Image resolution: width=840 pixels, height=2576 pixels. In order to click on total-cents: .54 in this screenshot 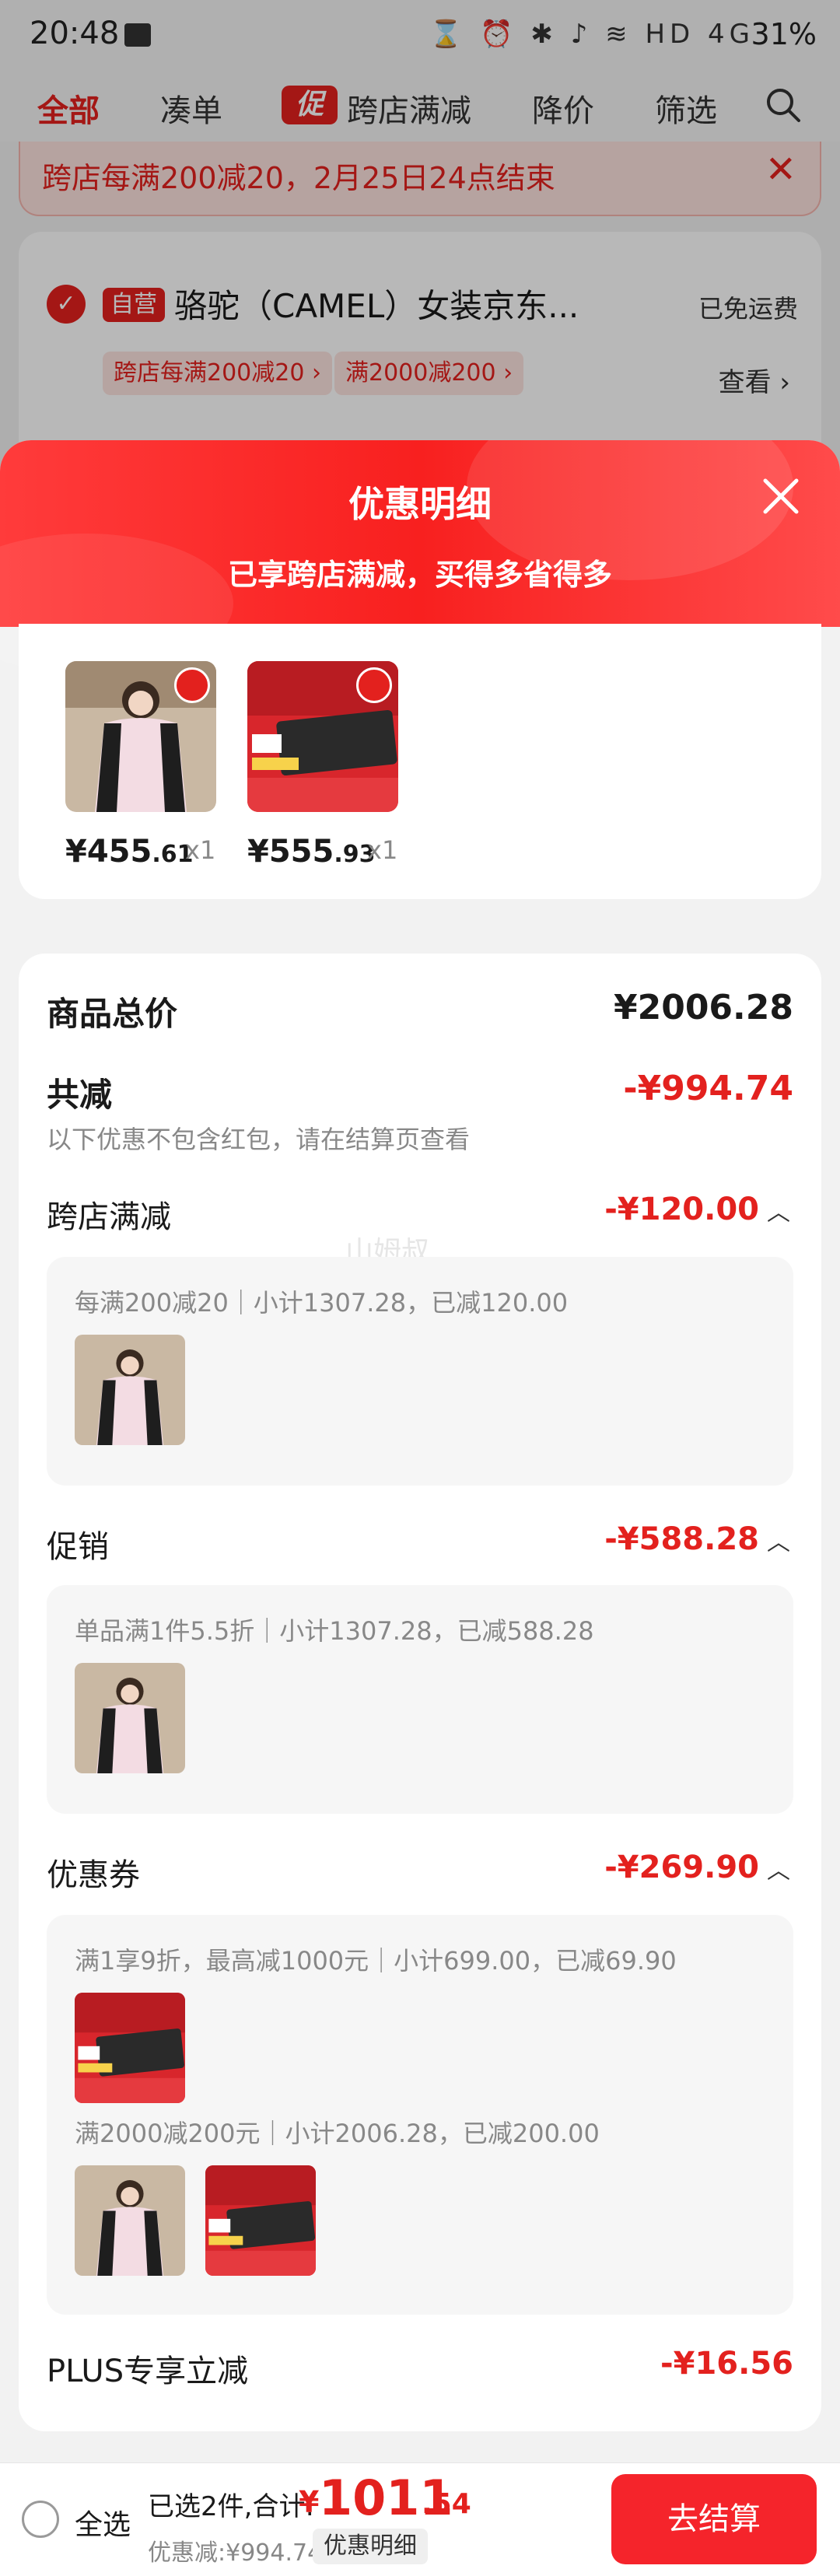, I will do `click(447, 2504)`.